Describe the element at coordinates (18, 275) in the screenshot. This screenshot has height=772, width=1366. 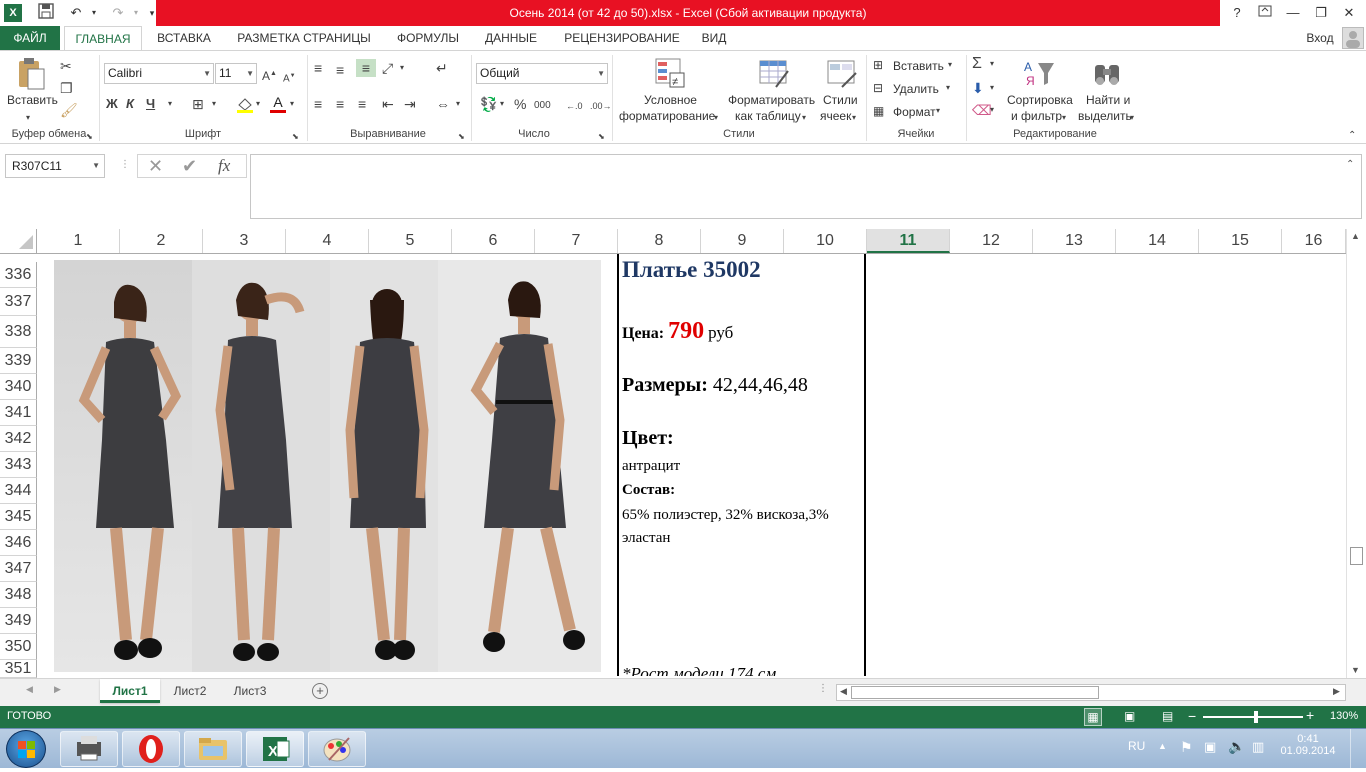
I see `row-header: 336` at that location.